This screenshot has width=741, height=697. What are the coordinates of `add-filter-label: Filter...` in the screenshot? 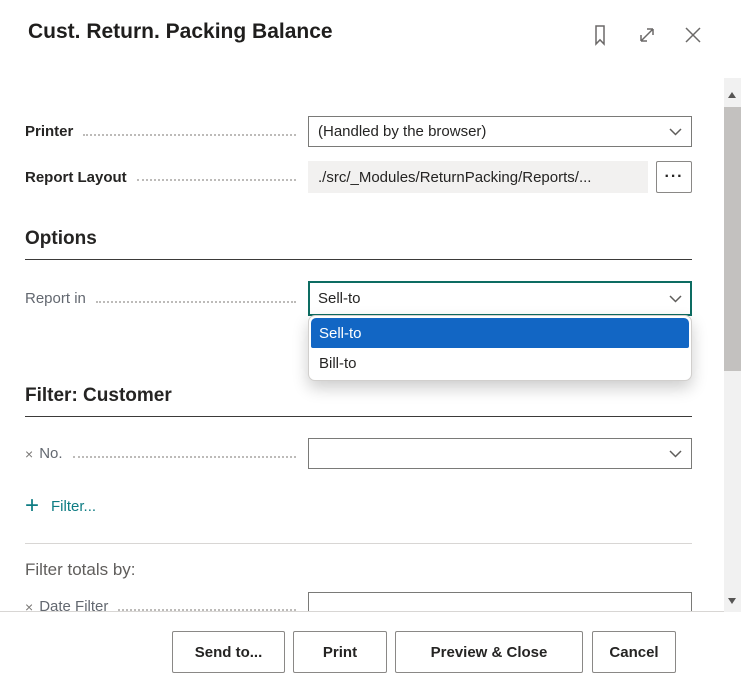 It's located at (74, 506).